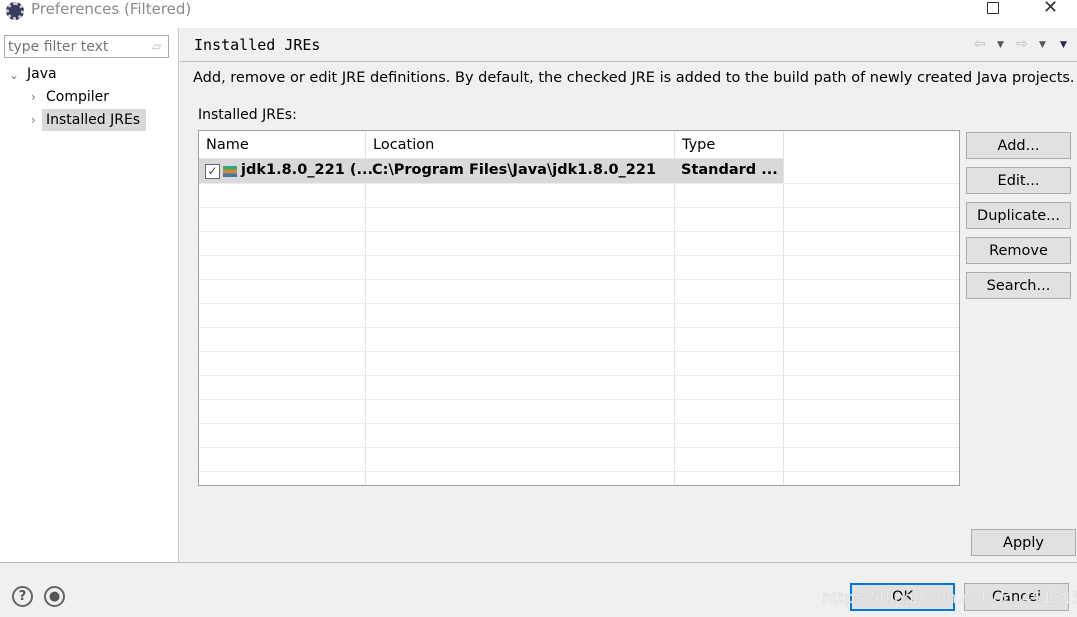  What do you see at coordinates (257, 45) in the screenshot?
I see `page-title: Installed JREs` at bounding box center [257, 45].